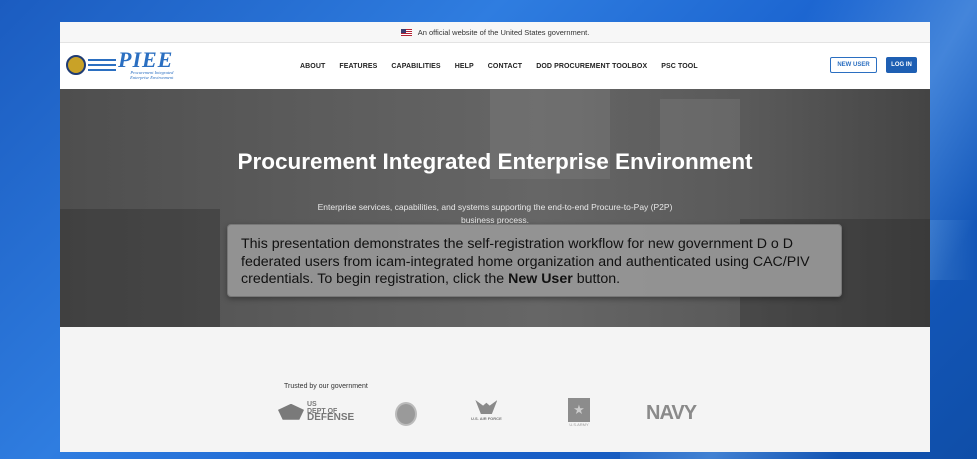 The width and height of the screenshot is (977, 459). I want to click on nav-features: FEATURES, so click(358, 66).